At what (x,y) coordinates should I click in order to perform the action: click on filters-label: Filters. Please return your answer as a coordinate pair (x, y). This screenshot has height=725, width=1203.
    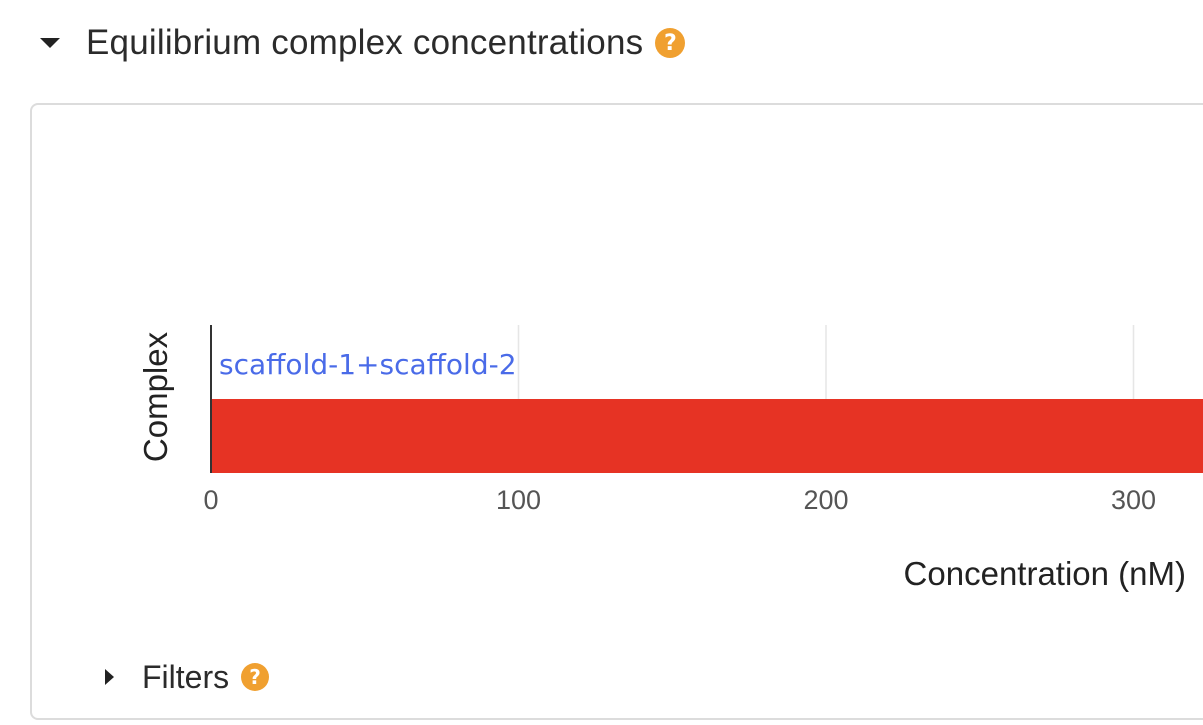
    Looking at the image, I should click on (186, 676).